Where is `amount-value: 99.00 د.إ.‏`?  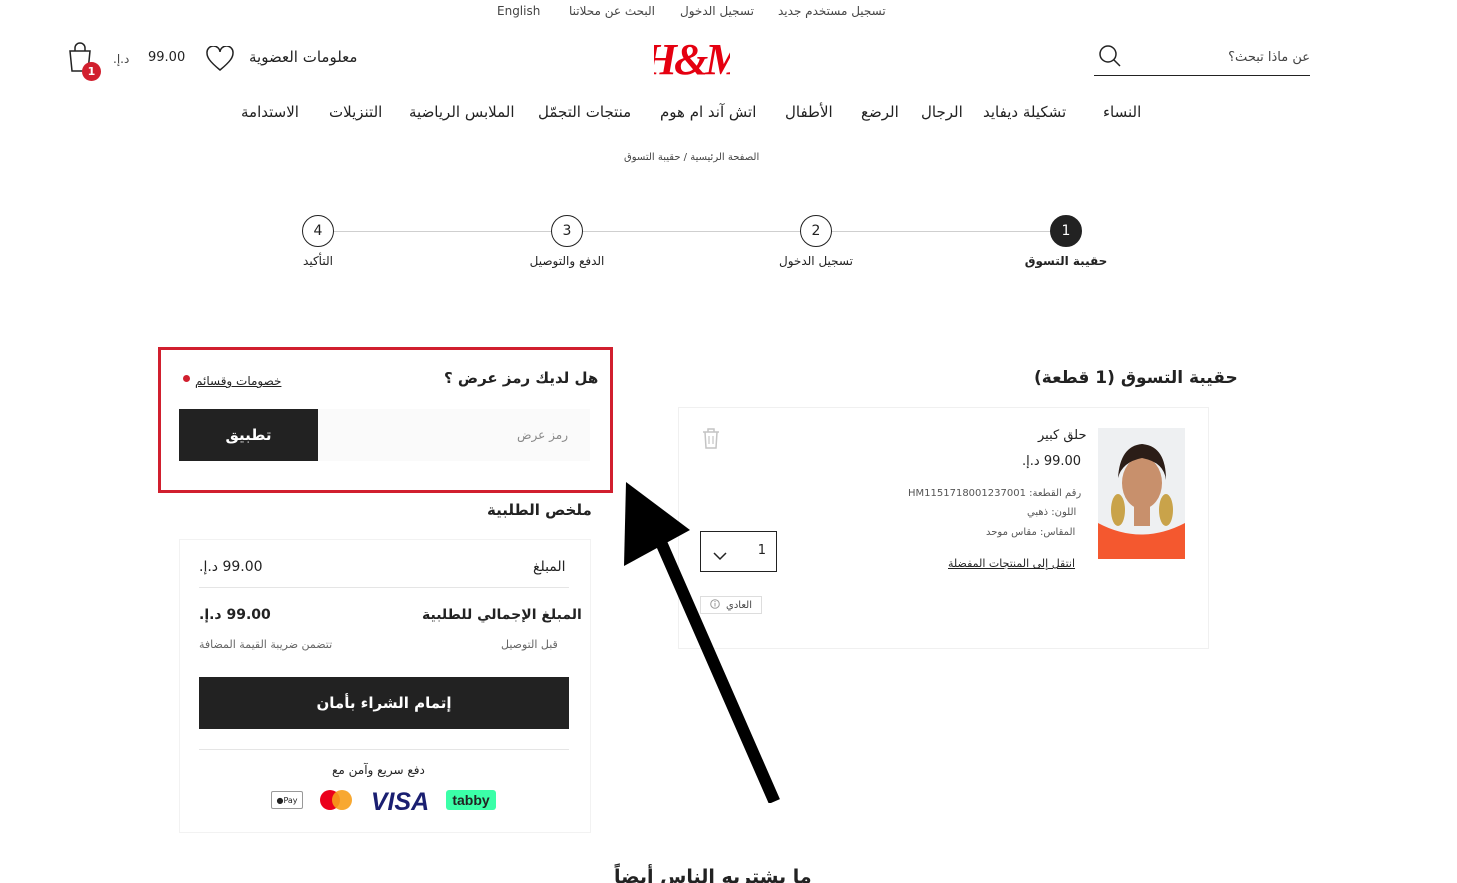
amount-value: 99.00 د.إ.‏ is located at coordinates (231, 567).